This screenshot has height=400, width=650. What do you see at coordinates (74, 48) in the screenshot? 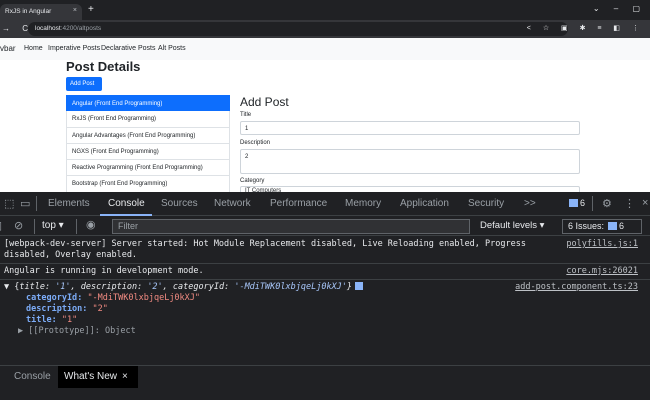
I see `nav-link-imperative-posts: Imperative Posts` at bounding box center [74, 48].